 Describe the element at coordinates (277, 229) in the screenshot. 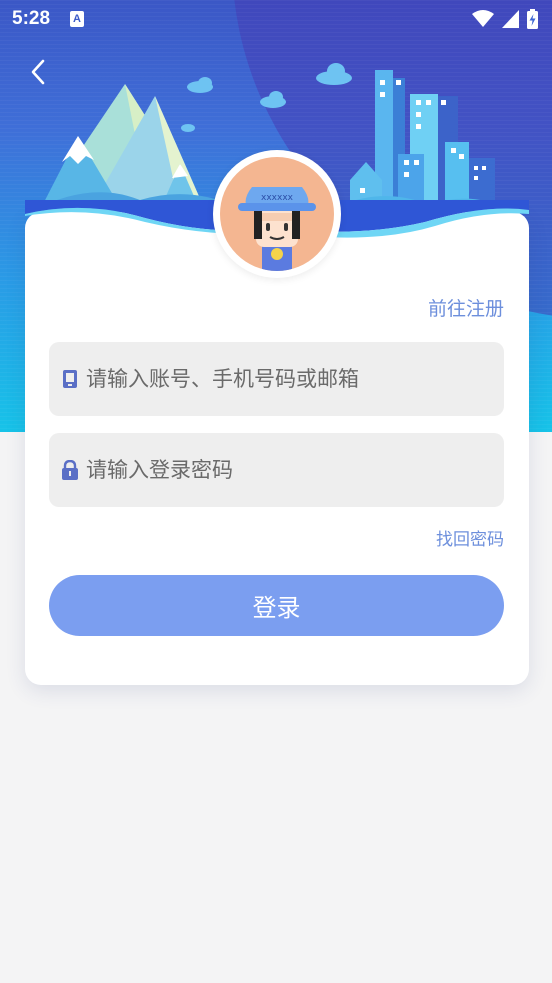

I see `avatar-character-icon: xxxxxx` at that location.